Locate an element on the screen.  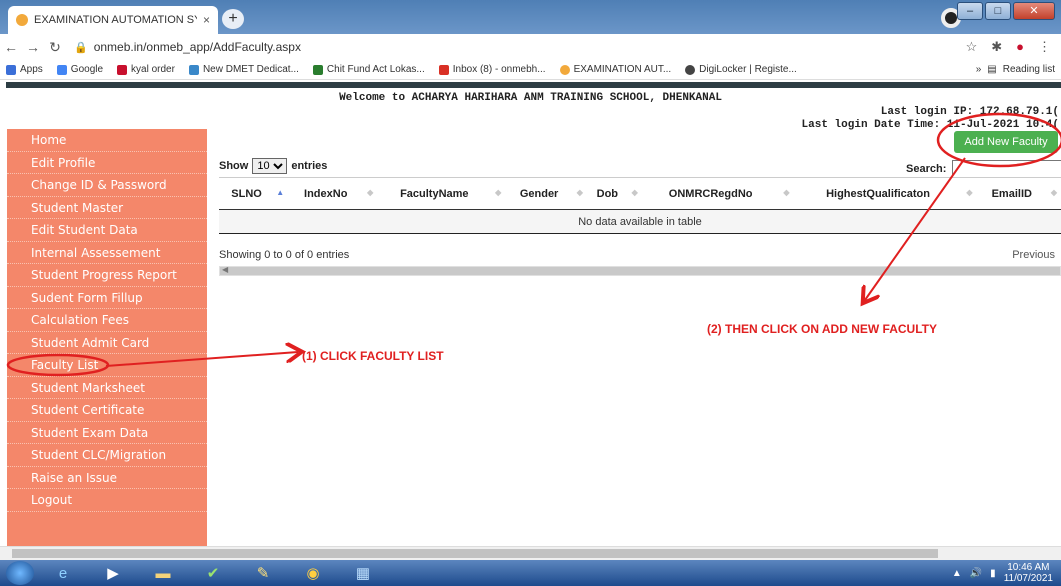
scrollbar-thumb is located at coordinates (475, 553).